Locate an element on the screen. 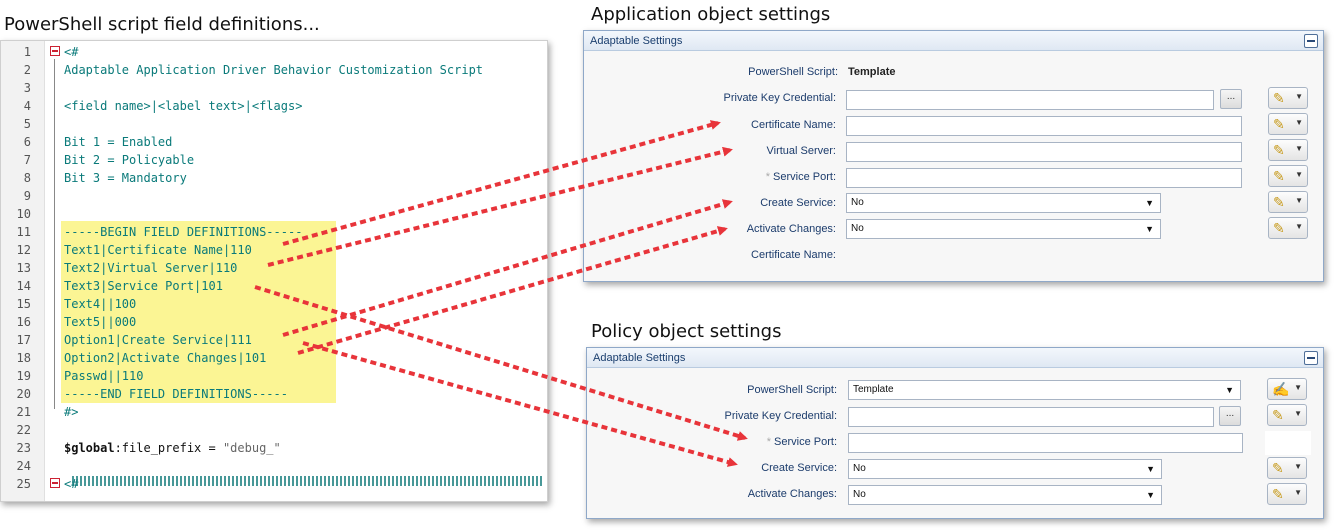  private-key-credential-label: Private Key Credential: is located at coordinates (781, 416).